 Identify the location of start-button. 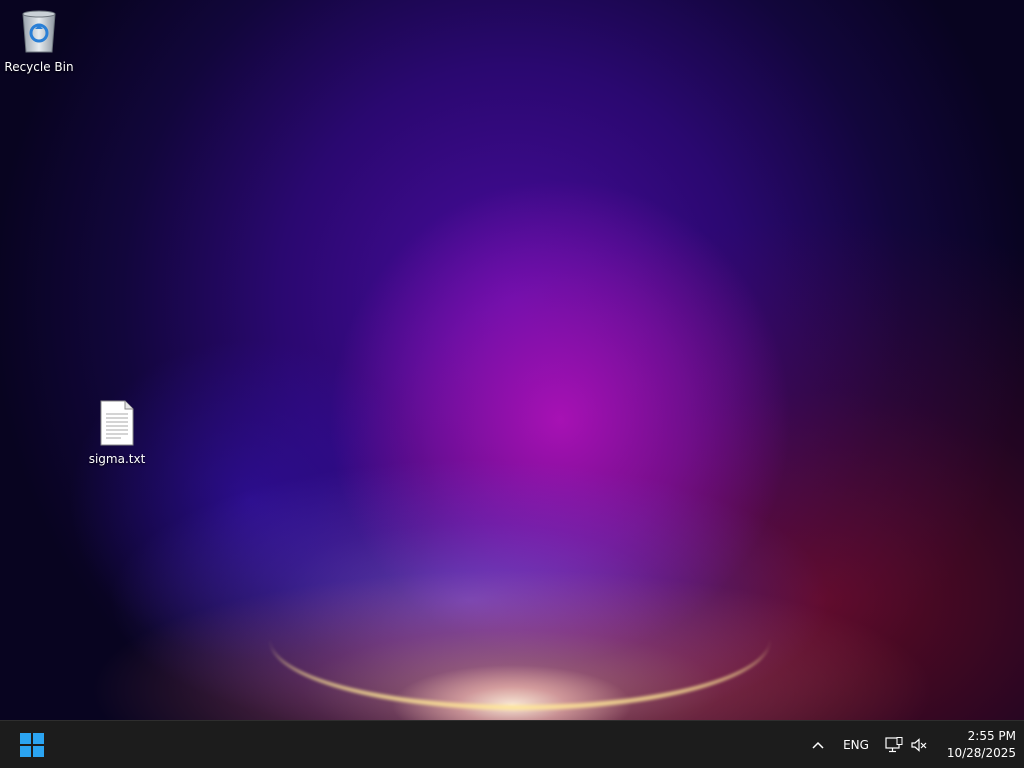
(32, 745).